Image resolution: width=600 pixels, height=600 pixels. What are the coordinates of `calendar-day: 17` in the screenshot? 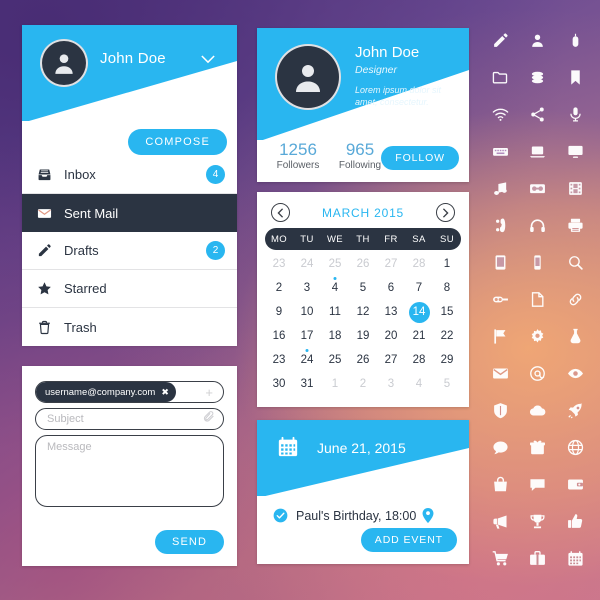 It's located at (307, 336).